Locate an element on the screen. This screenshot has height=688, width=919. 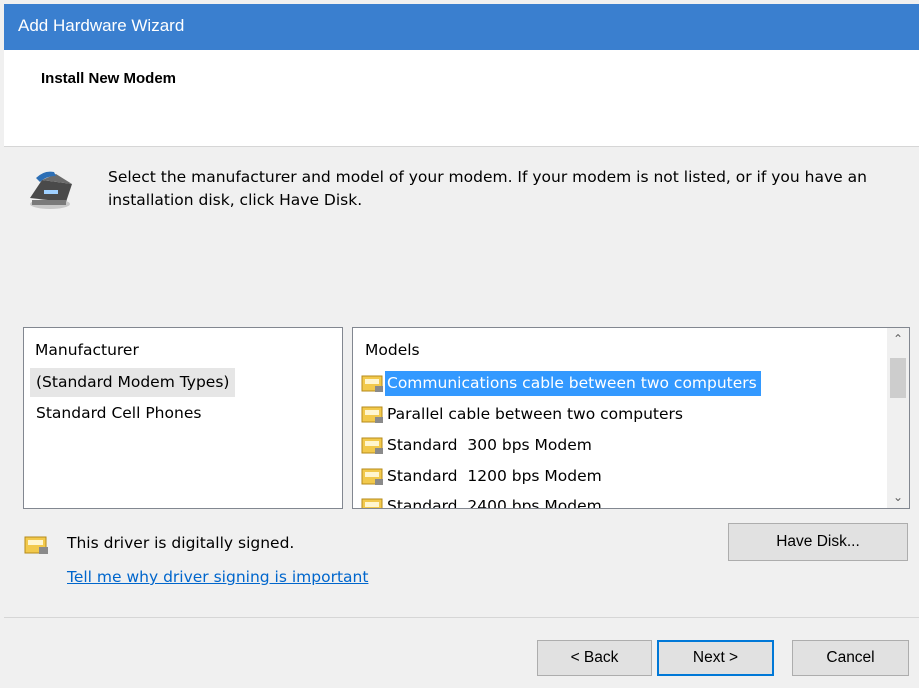
modem-icon is located at coordinates (51, 190).